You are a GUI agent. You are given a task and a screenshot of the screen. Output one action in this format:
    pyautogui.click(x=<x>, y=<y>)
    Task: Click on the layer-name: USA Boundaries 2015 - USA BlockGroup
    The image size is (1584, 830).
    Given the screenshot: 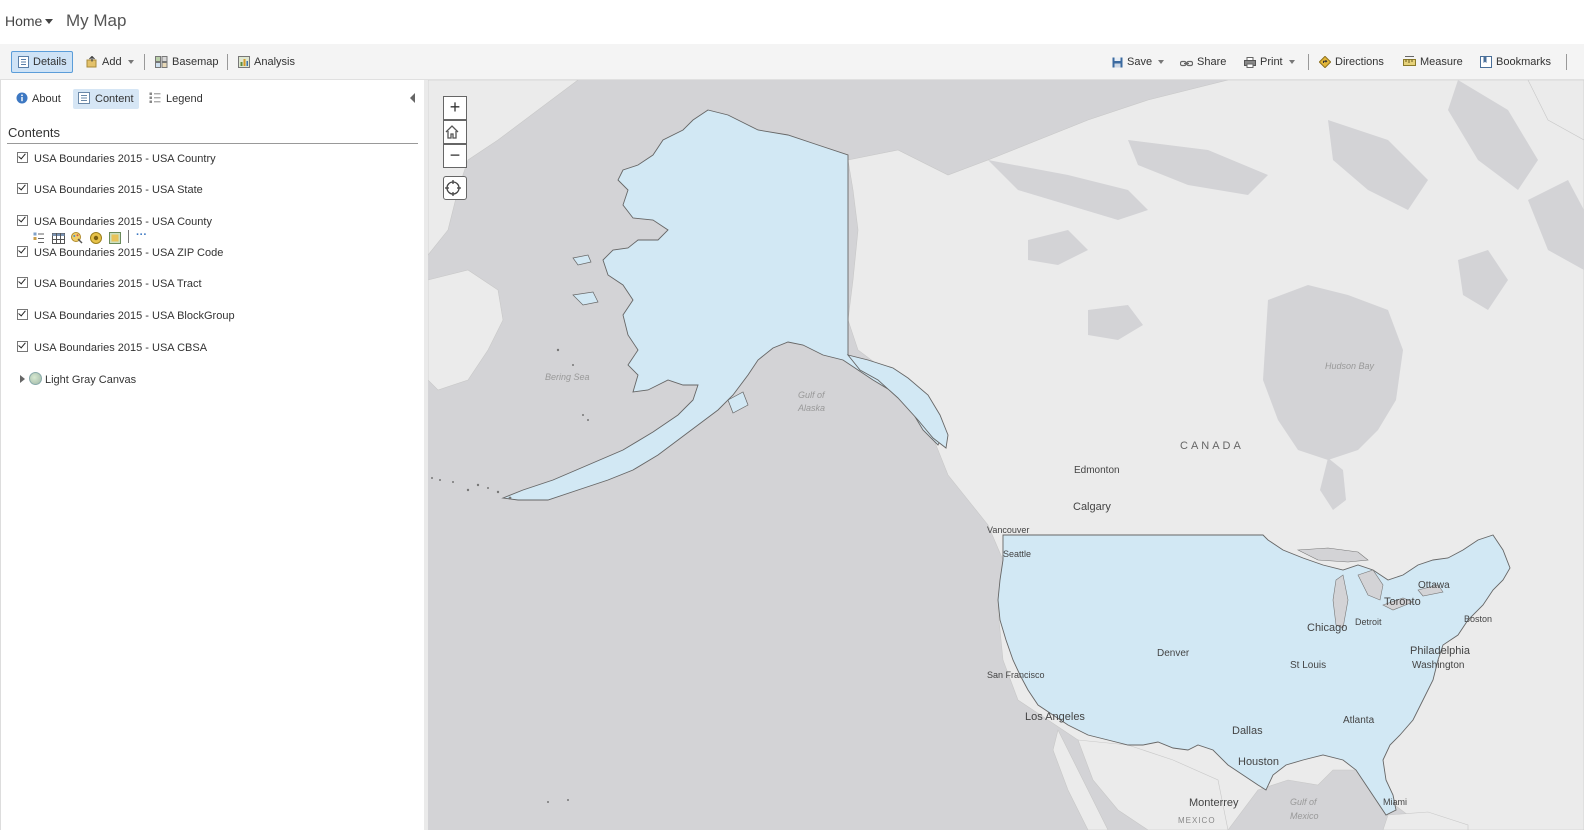 What is the action you would take?
    pyautogui.click(x=134, y=316)
    